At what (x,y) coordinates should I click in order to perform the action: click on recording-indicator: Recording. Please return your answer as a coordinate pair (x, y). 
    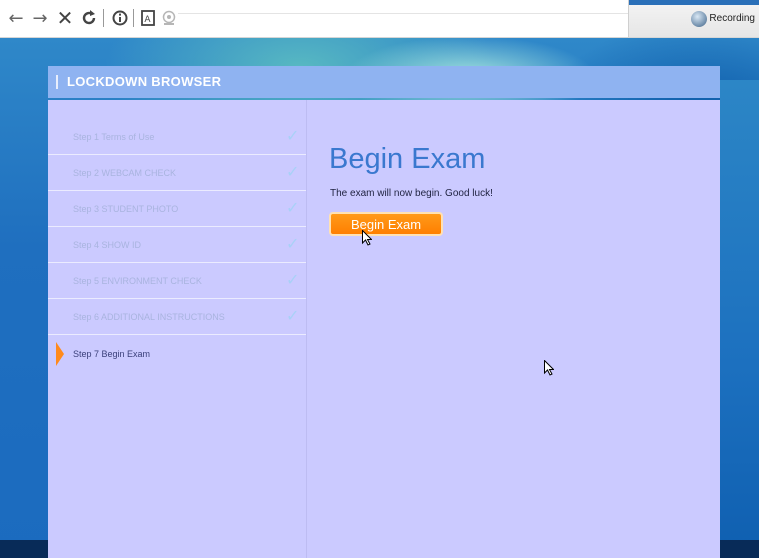
    Looking at the image, I should click on (693, 18).